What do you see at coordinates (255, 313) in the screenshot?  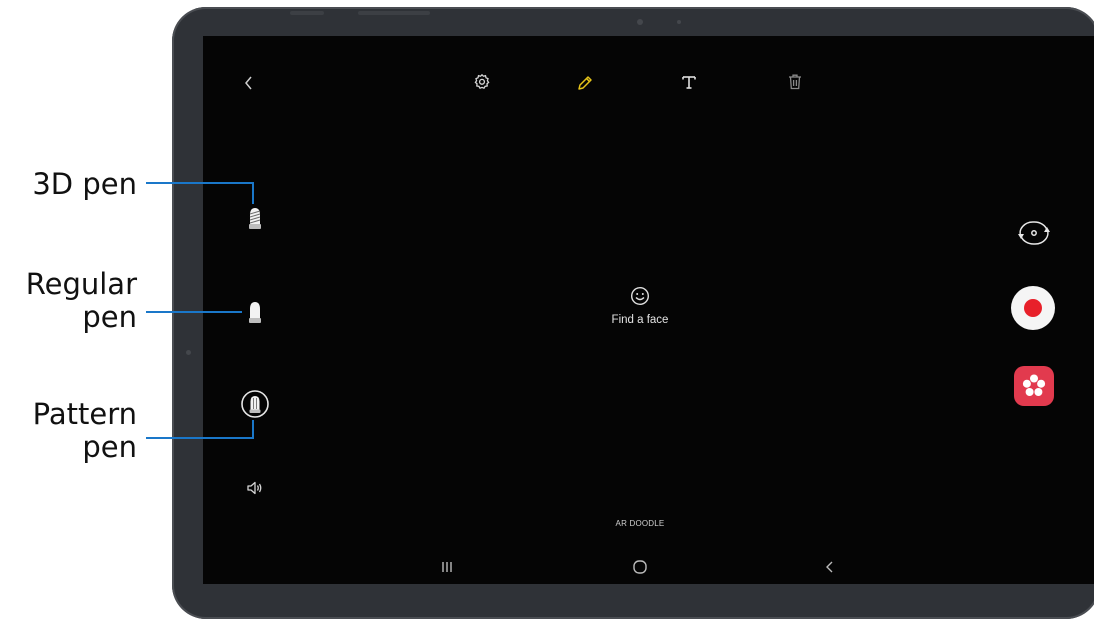 I see `regular-pen-icon` at bounding box center [255, 313].